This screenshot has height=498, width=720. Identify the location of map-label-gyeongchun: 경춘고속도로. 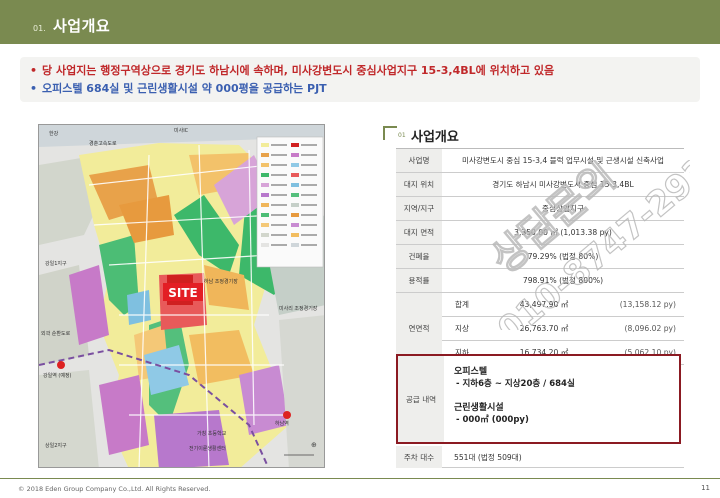
(103, 143).